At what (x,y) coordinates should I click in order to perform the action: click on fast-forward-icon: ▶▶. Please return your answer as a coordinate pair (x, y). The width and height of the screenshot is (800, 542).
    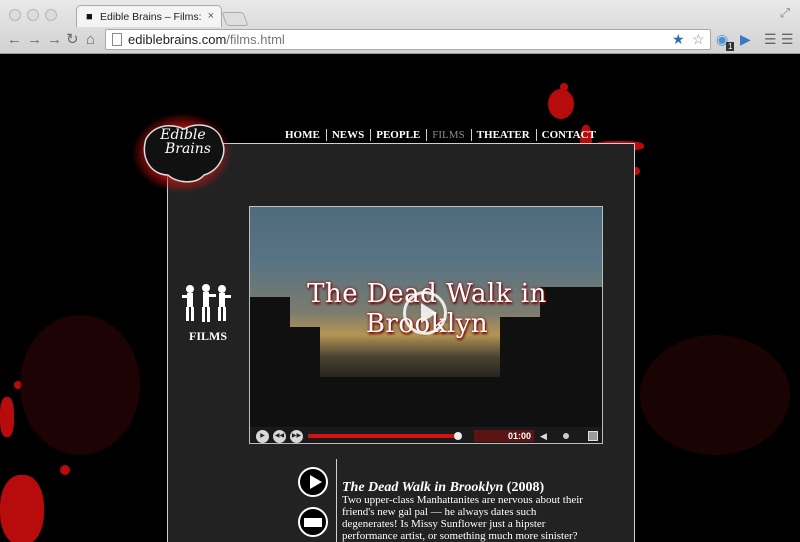
    Looking at the image, I should click on (296, 436).